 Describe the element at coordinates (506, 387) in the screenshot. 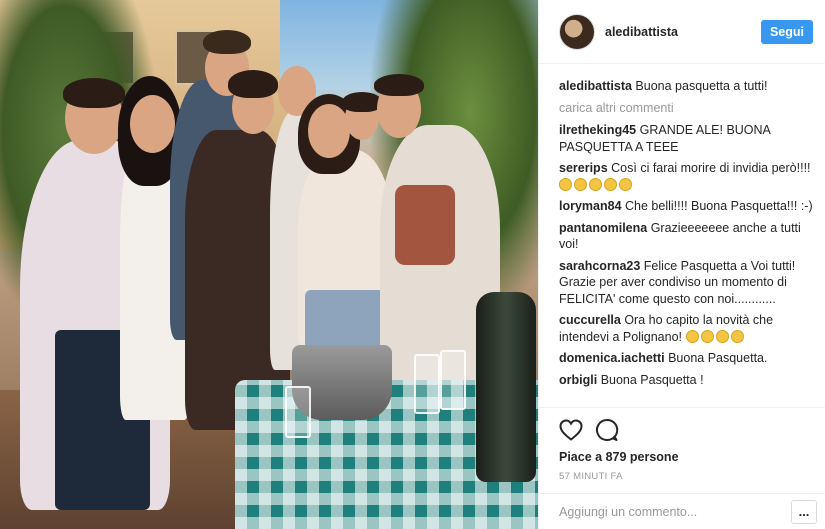

I see `photo-bottle` at that location.